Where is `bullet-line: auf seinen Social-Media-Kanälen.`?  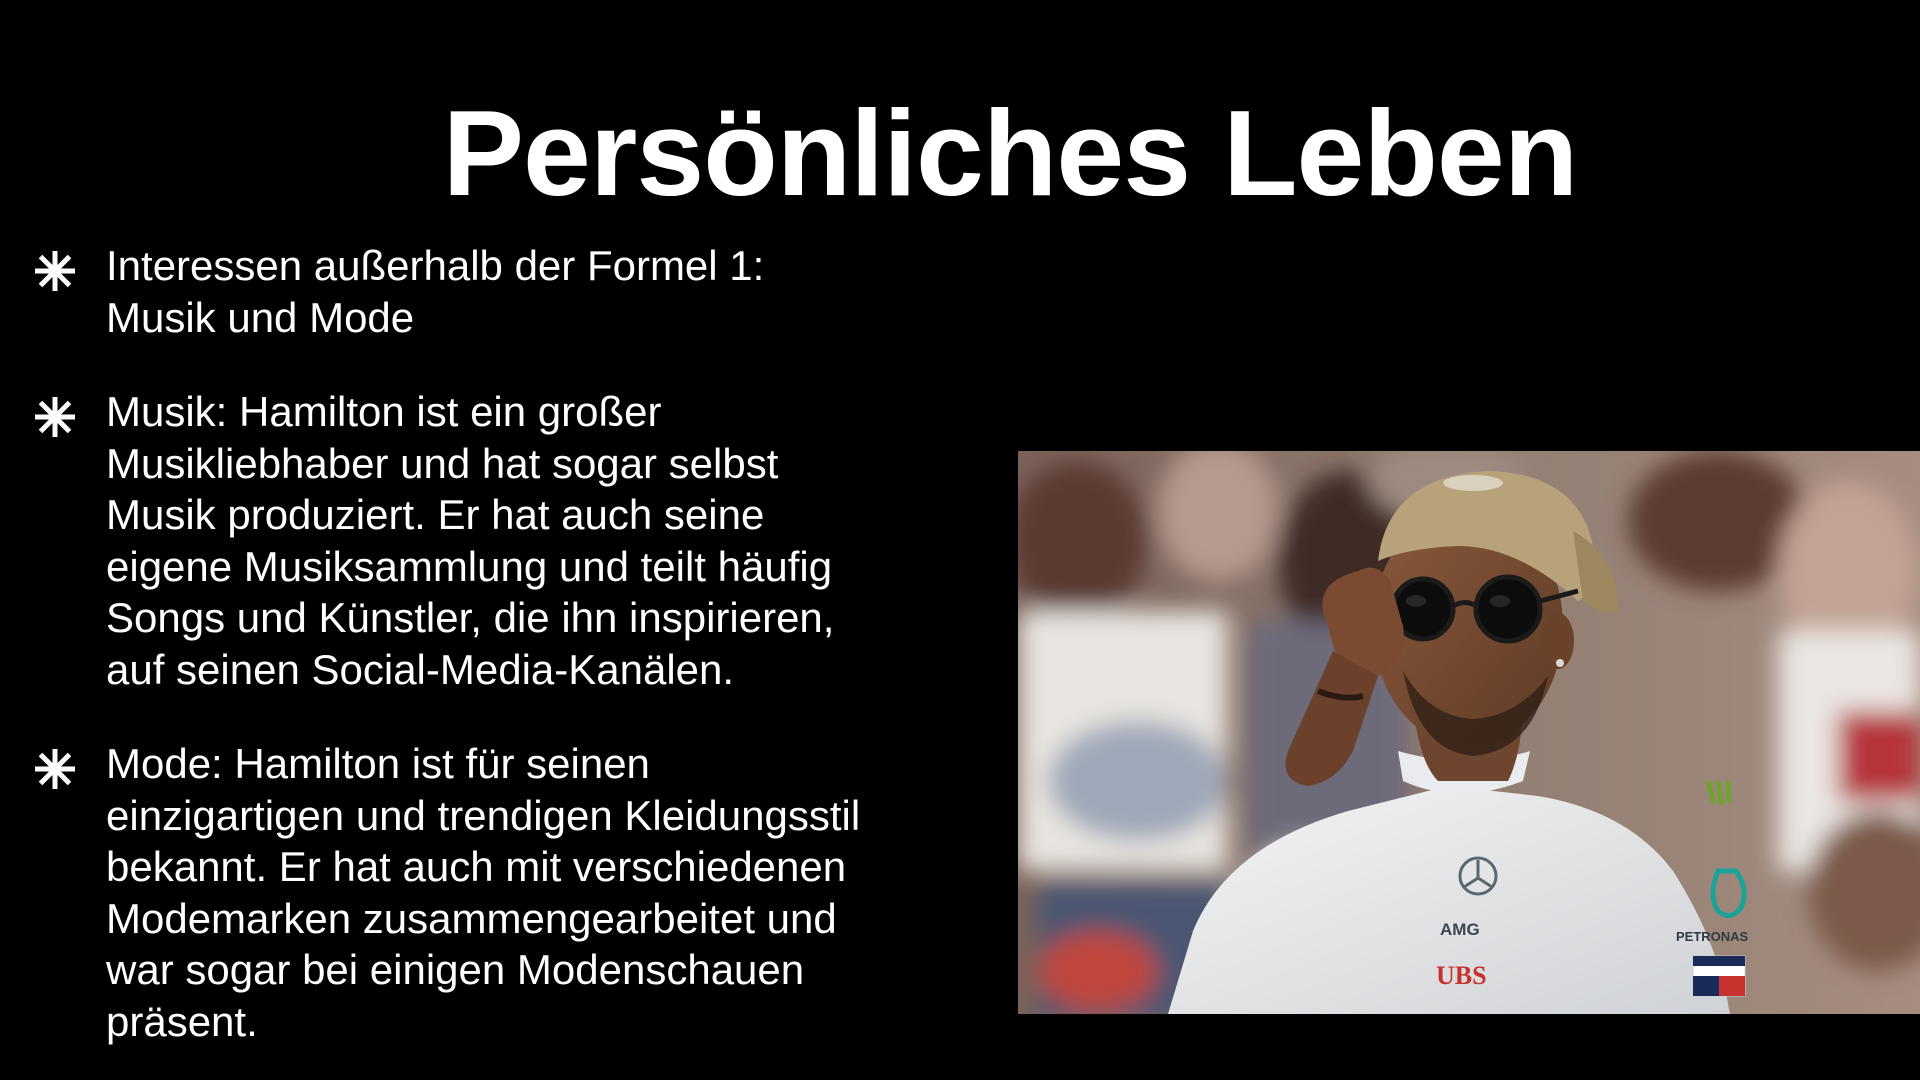 bullet-line: auf seinen Social-Media-Kanälen. is located at coordinates (420, 669).